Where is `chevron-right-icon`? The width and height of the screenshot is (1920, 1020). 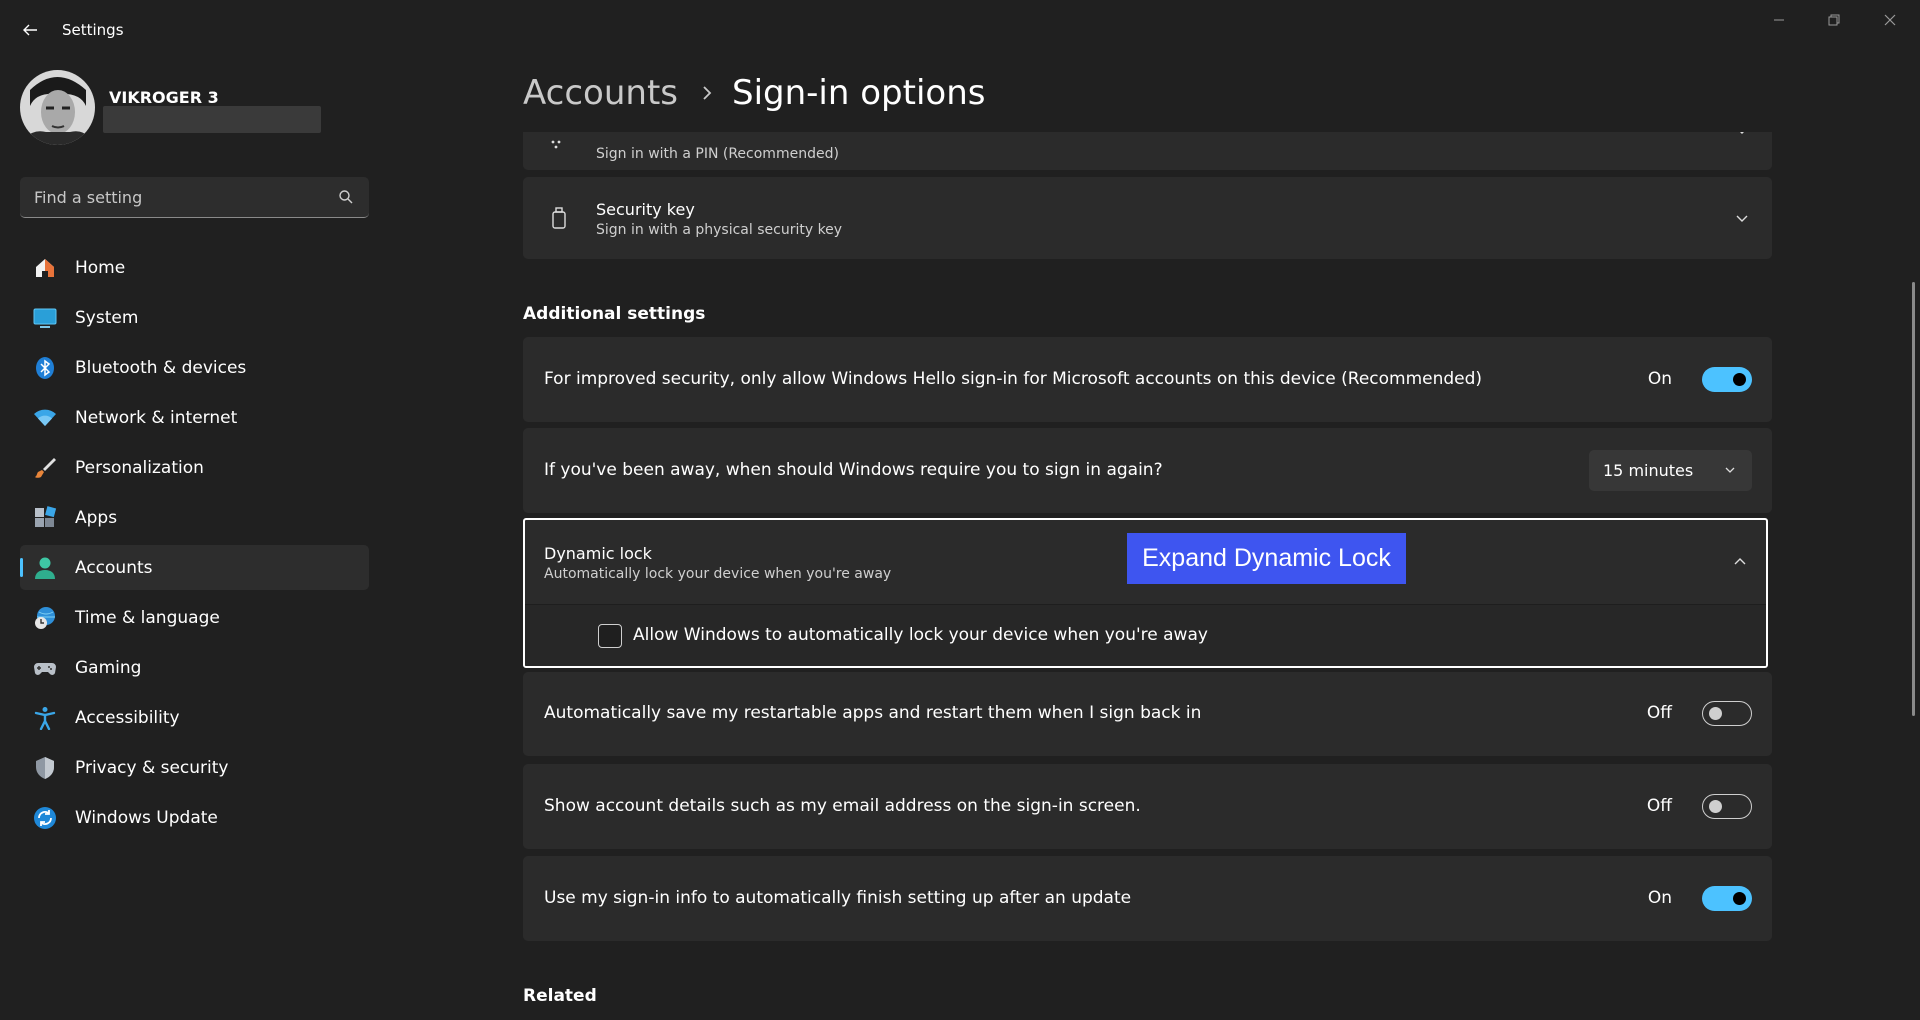
chevron-right-icon is located at coordinates (707, 93).